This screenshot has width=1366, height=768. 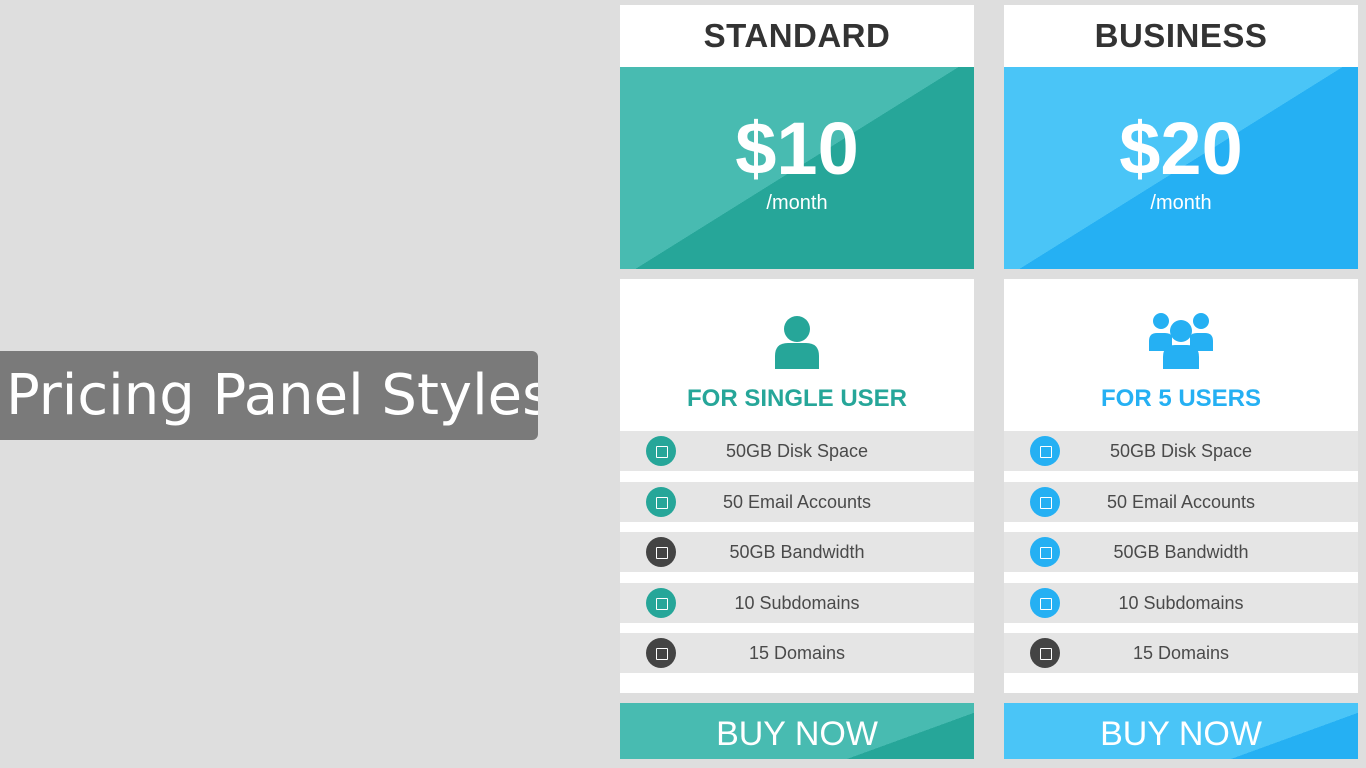 What do you see at coordinates (1181, 340) in the screenshot?
I see `group-users-icon` at bounding box center [1181, 340].